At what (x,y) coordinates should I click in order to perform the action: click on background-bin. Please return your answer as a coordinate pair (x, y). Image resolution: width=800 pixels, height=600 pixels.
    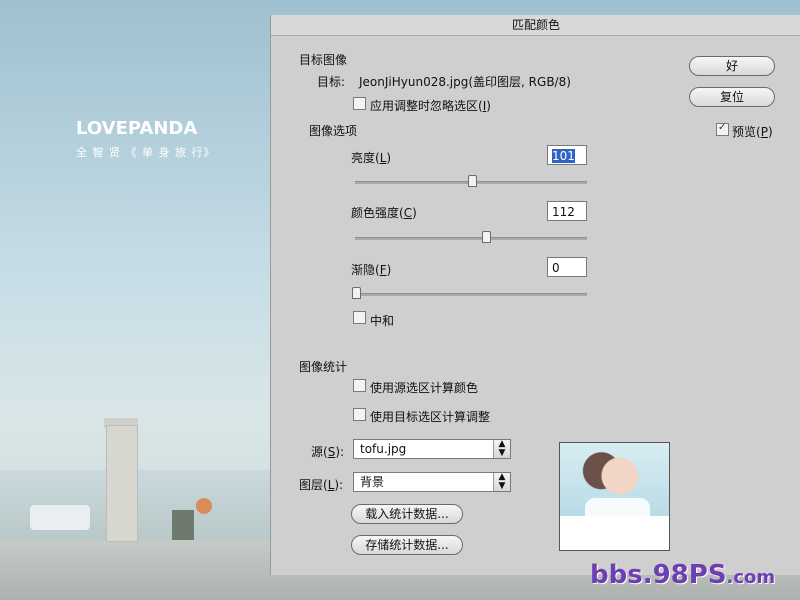
    Looking at the image, I should click on (183, 525).